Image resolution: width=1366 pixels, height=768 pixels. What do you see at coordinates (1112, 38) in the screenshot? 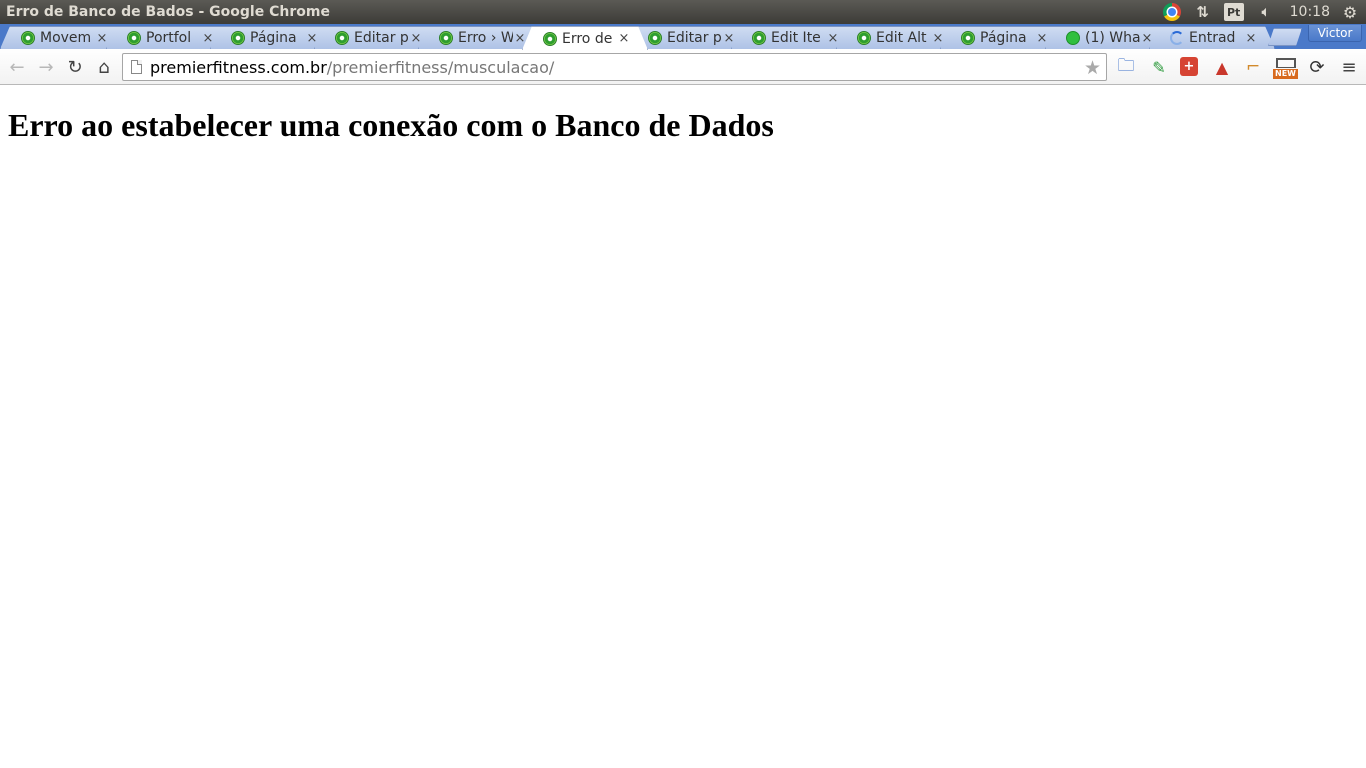
I see `tab-label: (1) Wha` at bounding box center [1112, 38].